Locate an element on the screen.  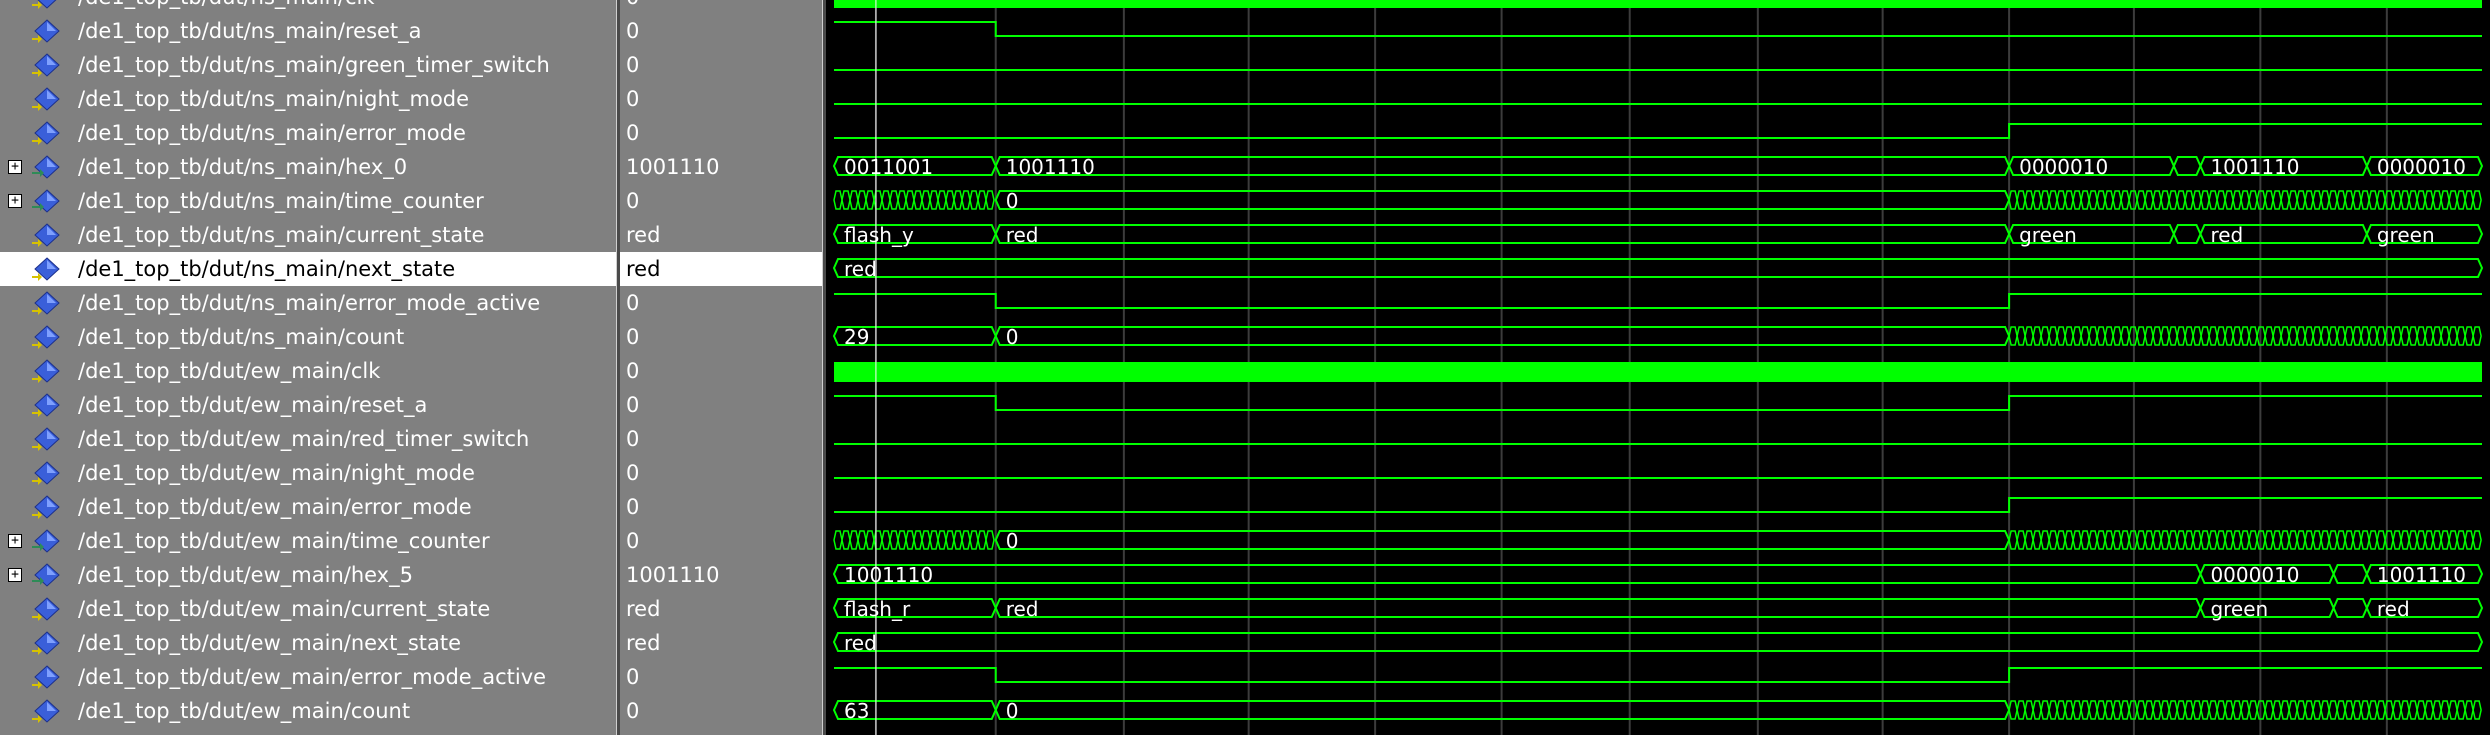
signal-row: /de1_top_tb/dut/ns_main/reset_a is located at coordinates (308, 31).